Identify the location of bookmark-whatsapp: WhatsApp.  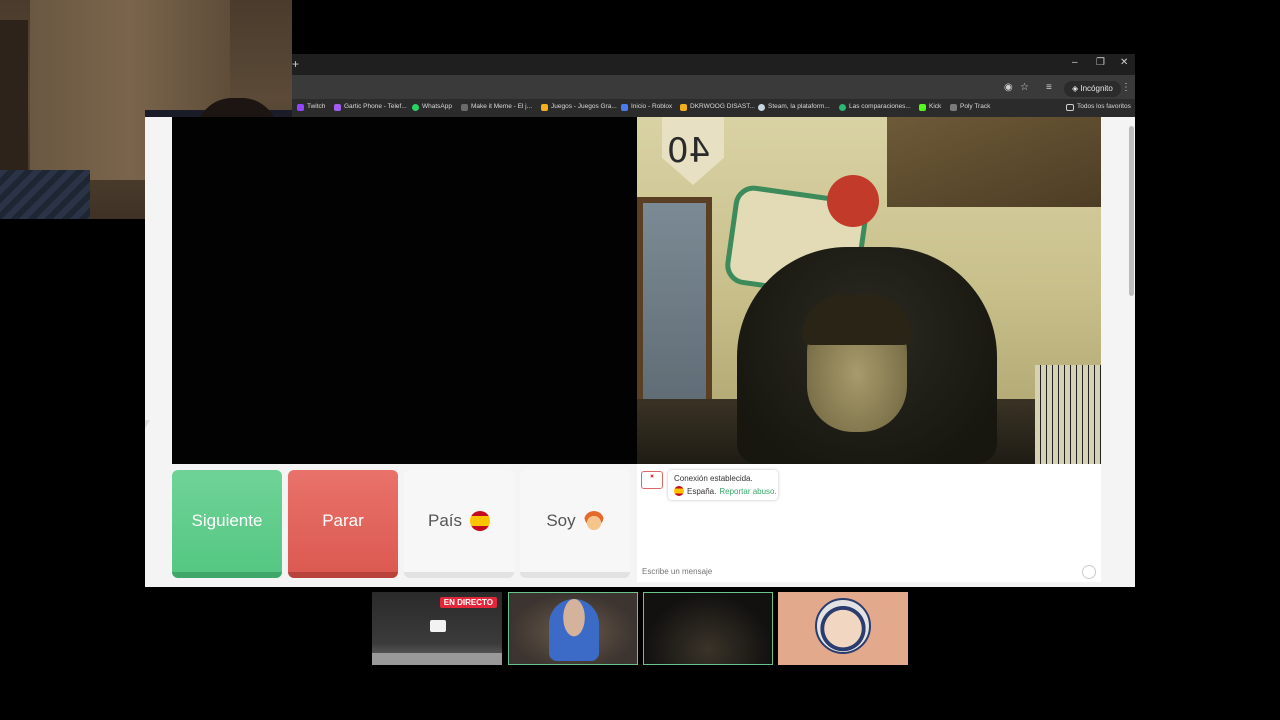
(432, 107).